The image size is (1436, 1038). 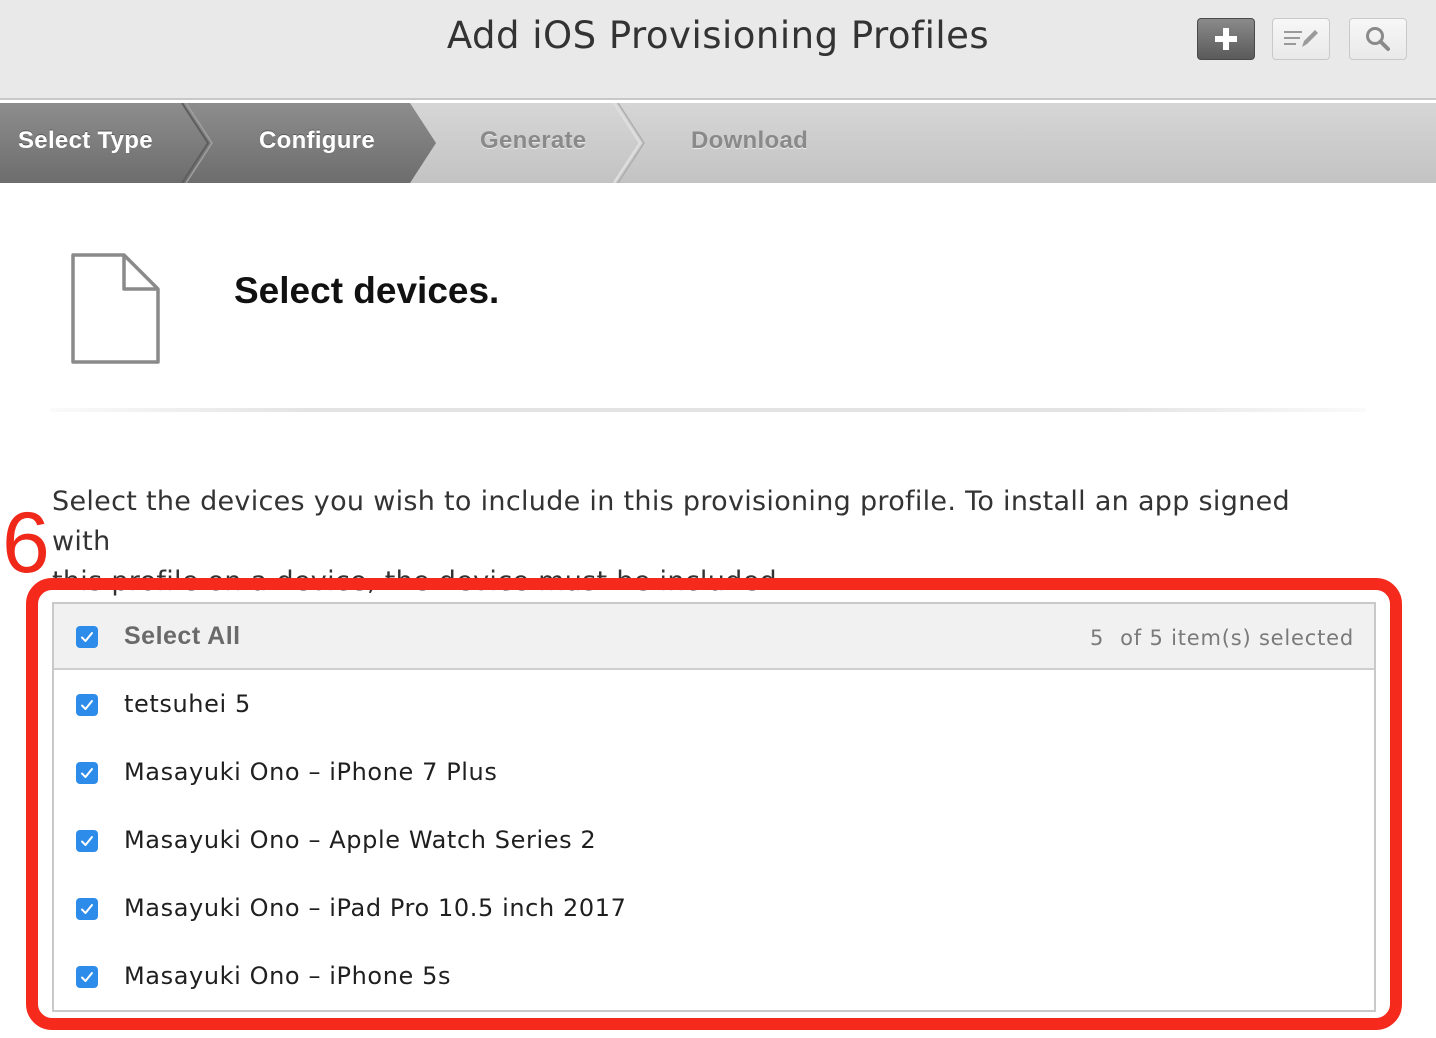 What do you see at coordinates (85, 140) in the screenshot?
I see `step-select-type: Select Type` at bounding box center [85, 140].